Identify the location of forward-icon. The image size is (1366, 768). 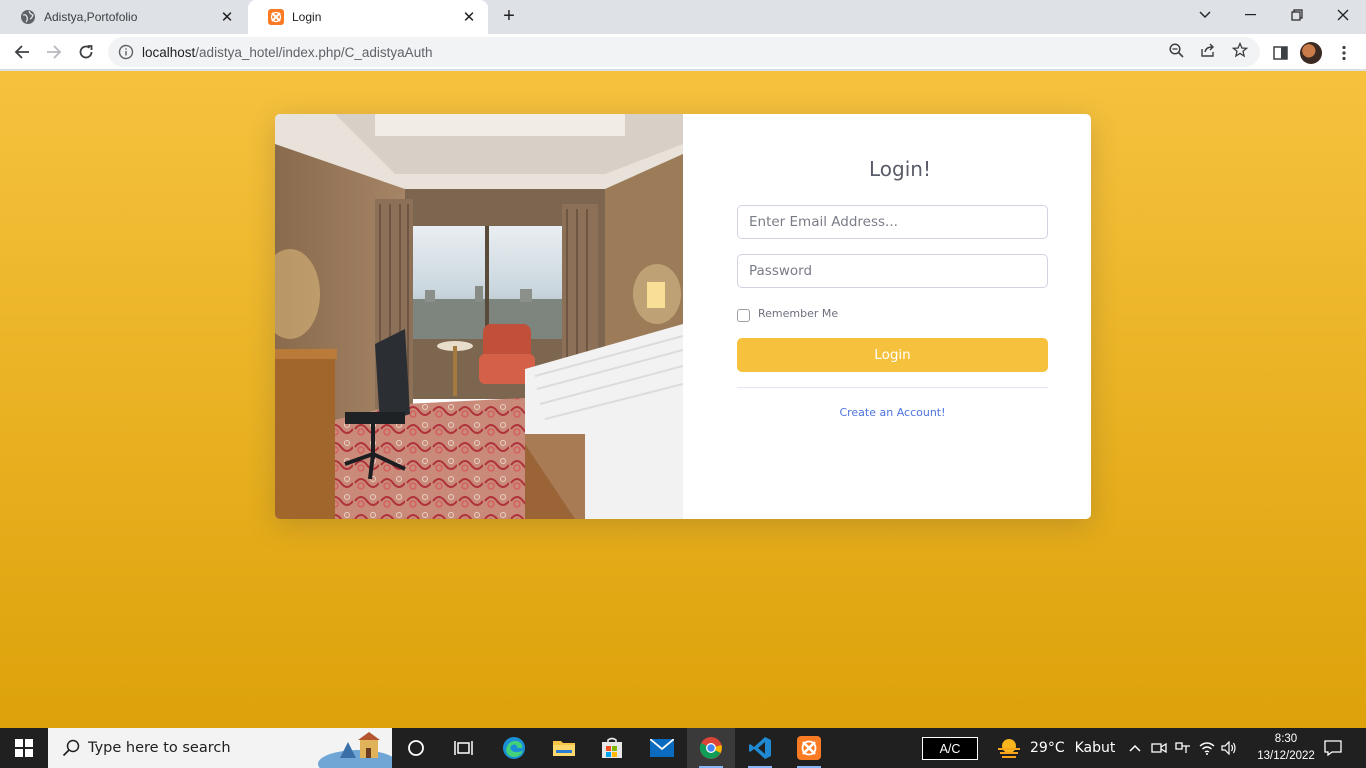
(54, 52).